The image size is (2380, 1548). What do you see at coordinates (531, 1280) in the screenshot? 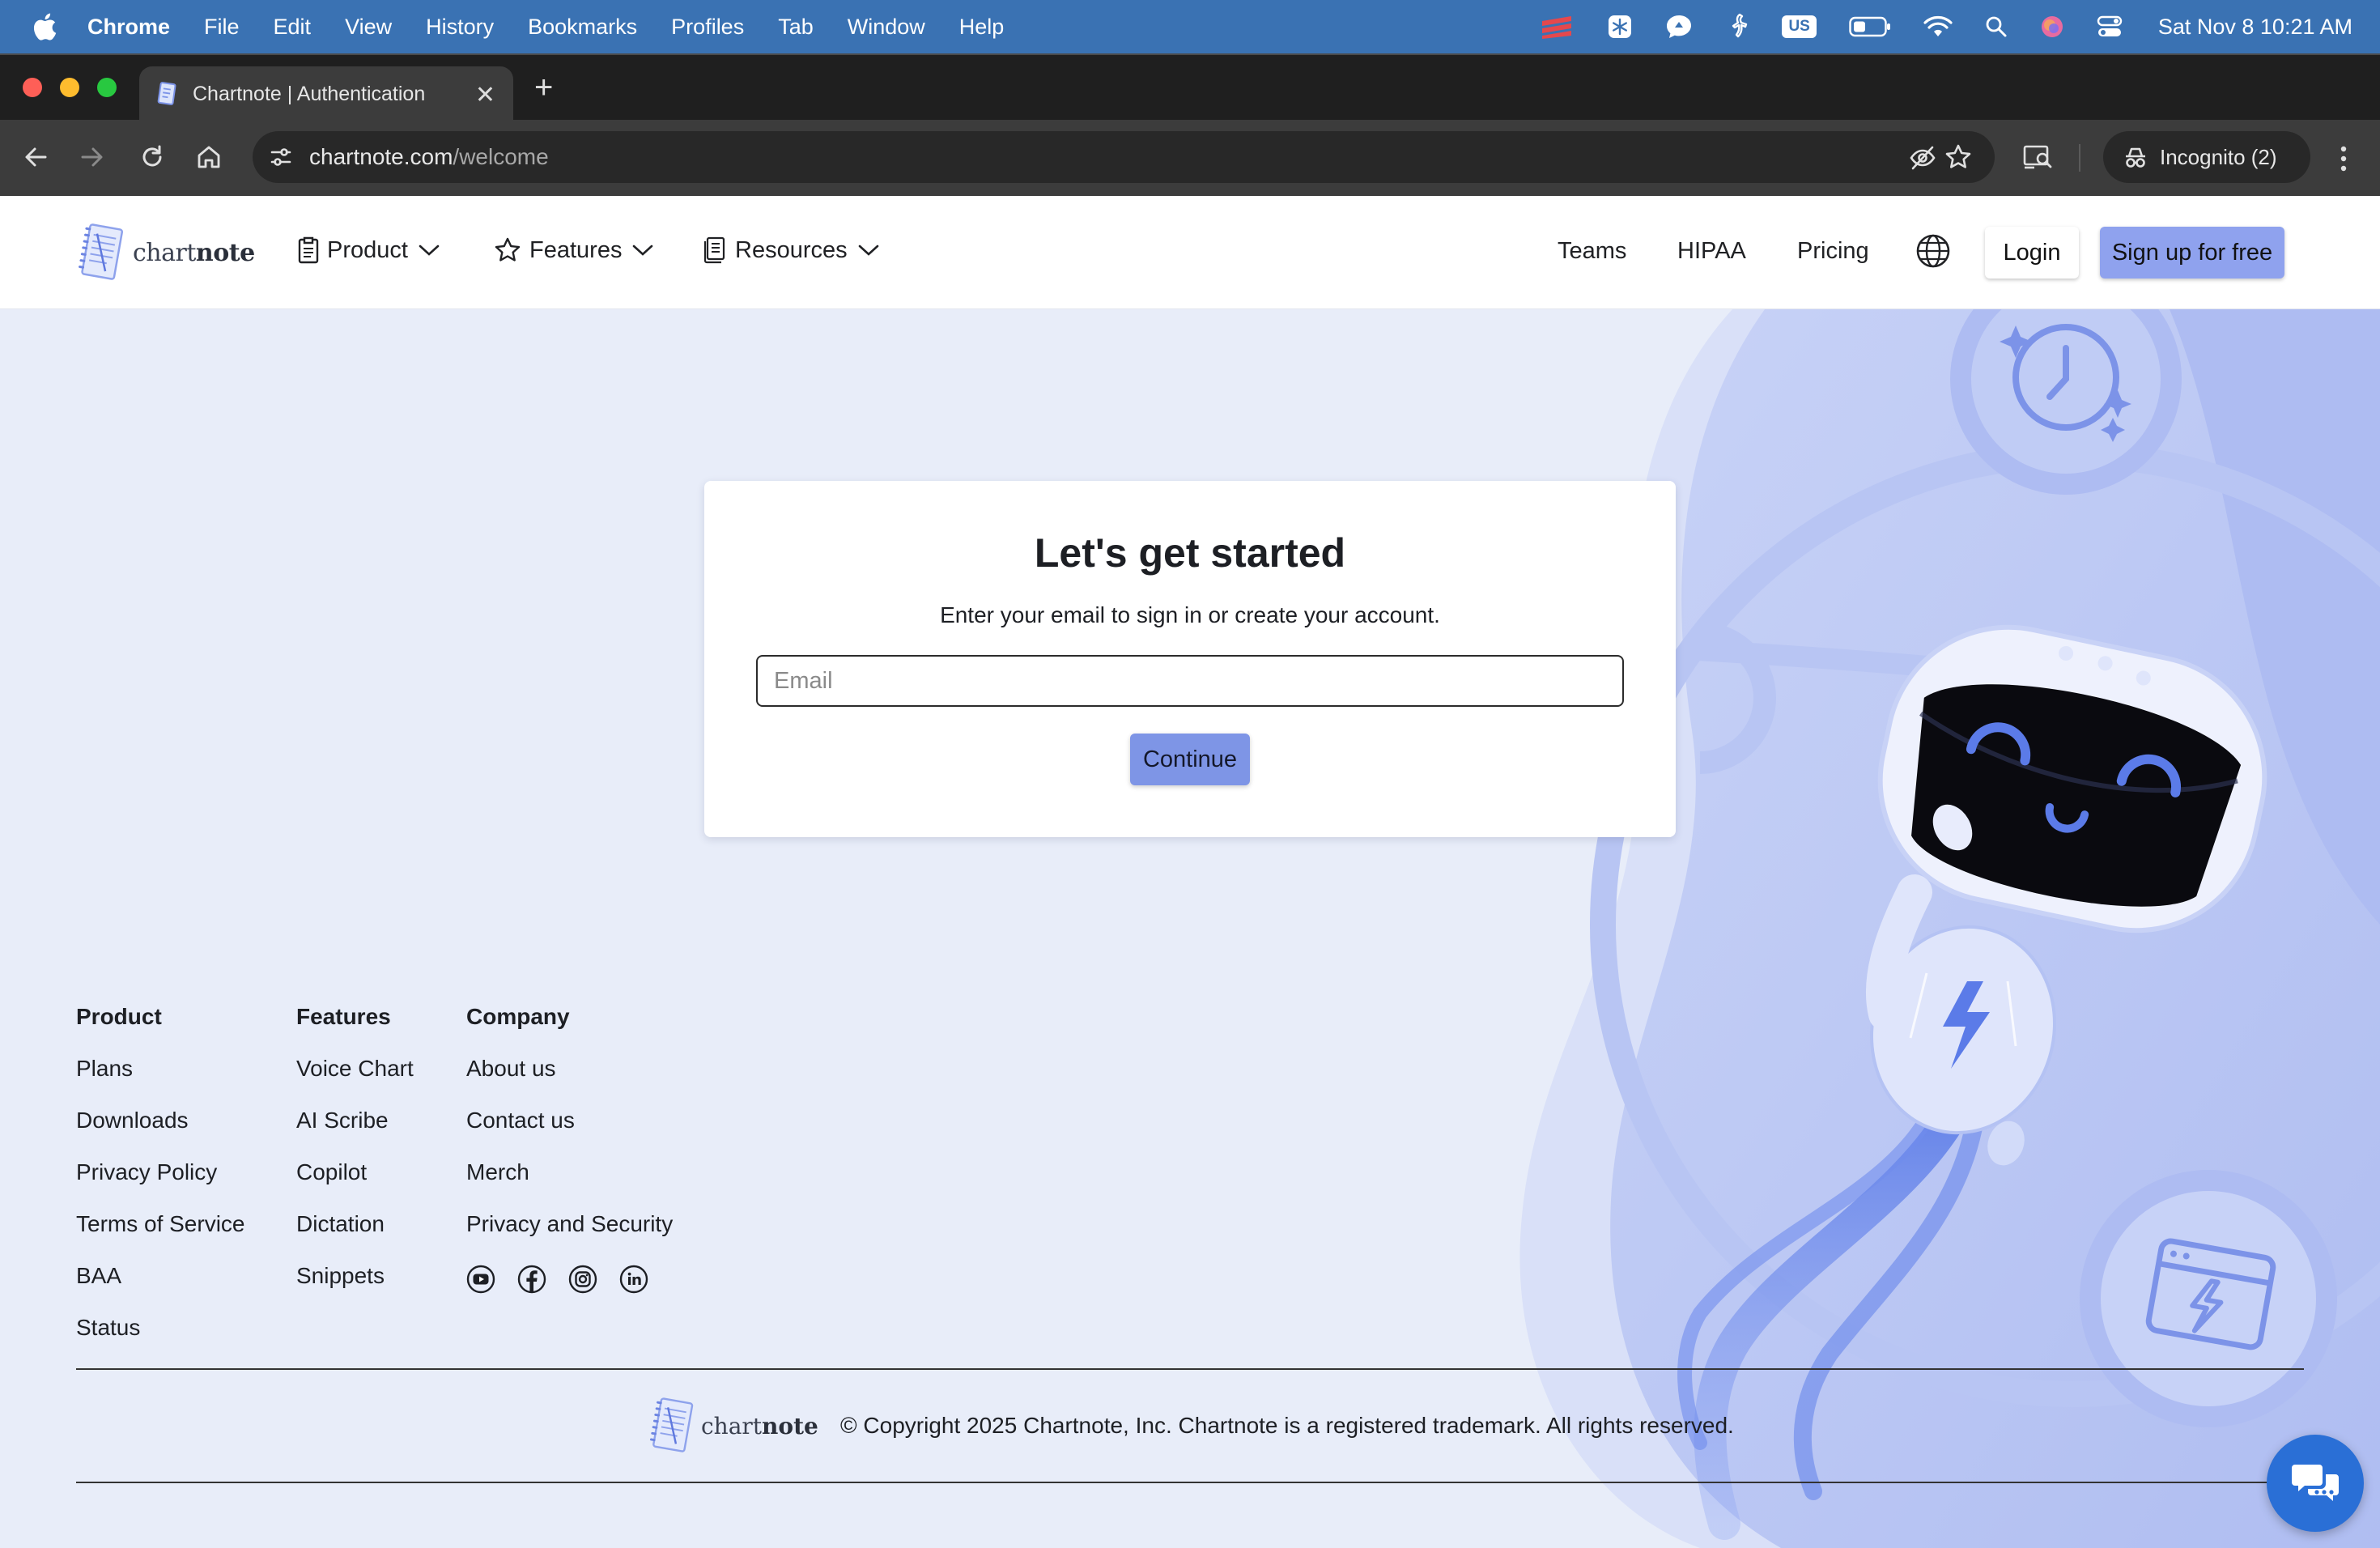
I see `facebook-icon` at bounding box center [531, 1280].